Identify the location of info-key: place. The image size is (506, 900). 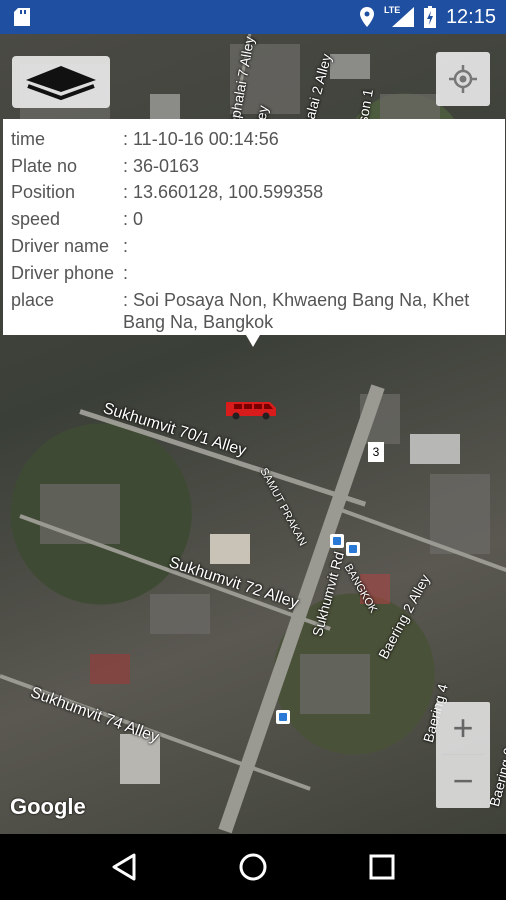
(33, 300).